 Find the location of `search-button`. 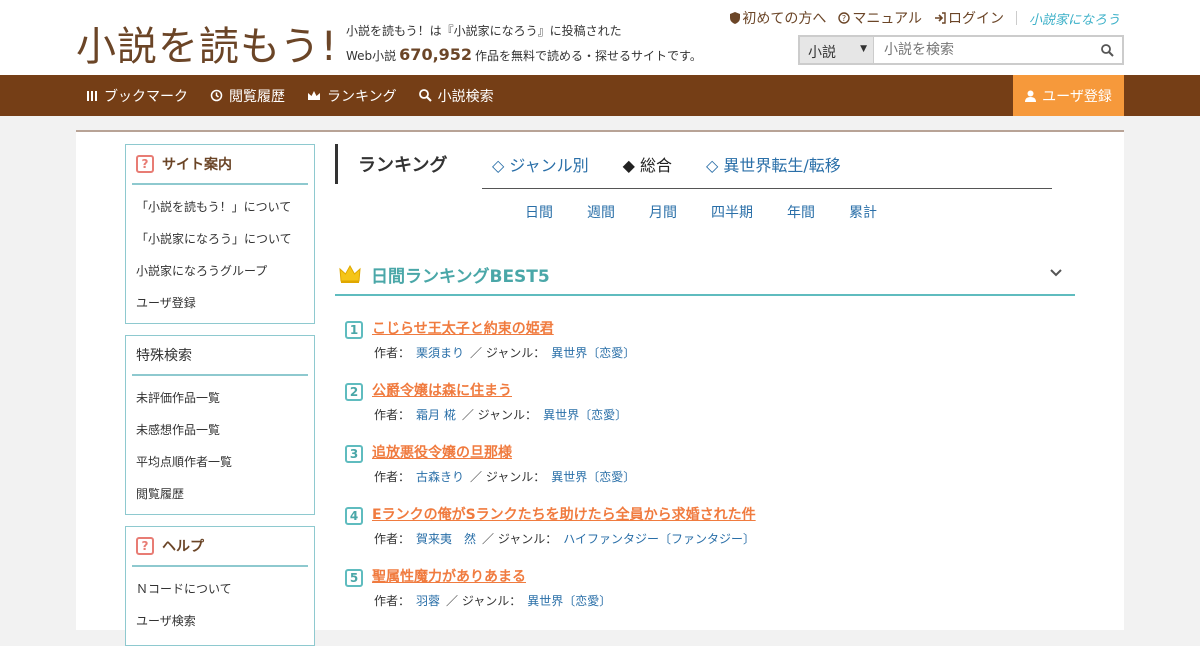

search-button is located at coordinates (1107, 50).